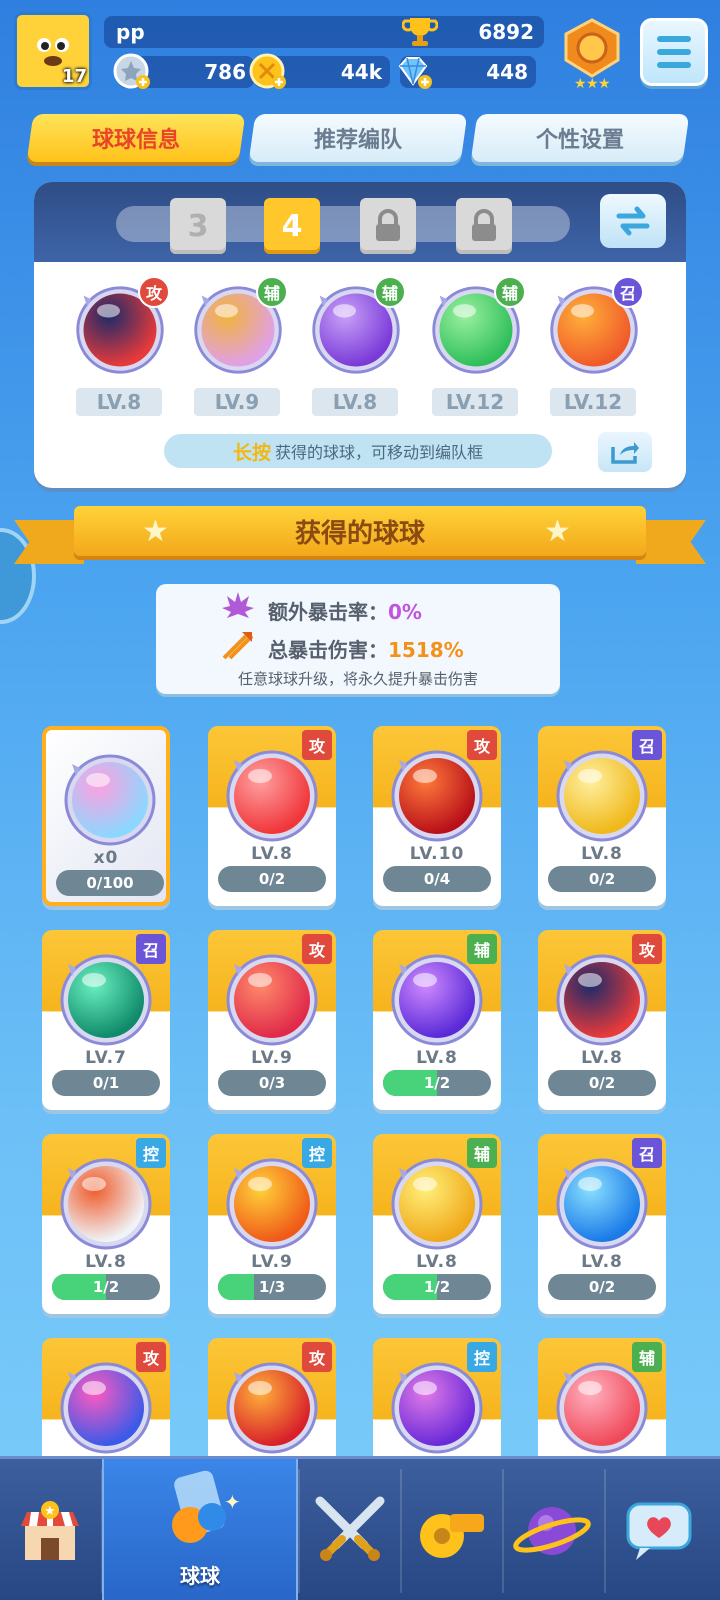  I want to click on crit-rate-icon, so click(238, 605).